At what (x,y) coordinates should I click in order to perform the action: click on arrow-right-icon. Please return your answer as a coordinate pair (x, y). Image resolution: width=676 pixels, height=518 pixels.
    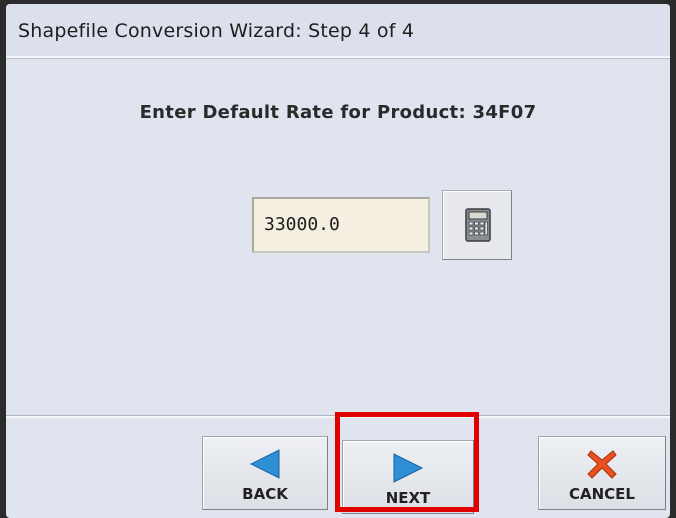
    Looking at the image, I should click on (408, 468).